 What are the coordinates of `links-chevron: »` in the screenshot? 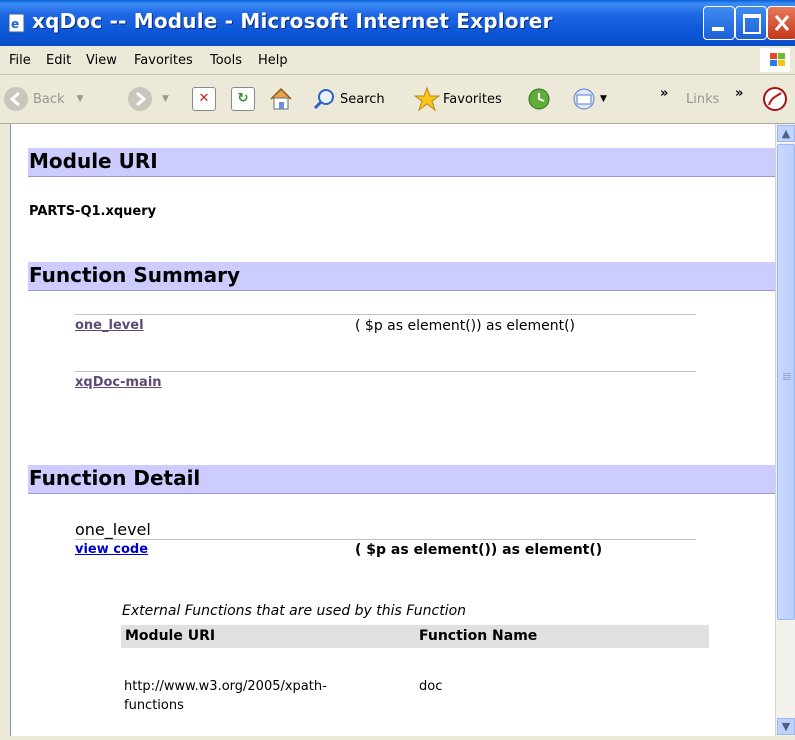 It's located at (739, 93).